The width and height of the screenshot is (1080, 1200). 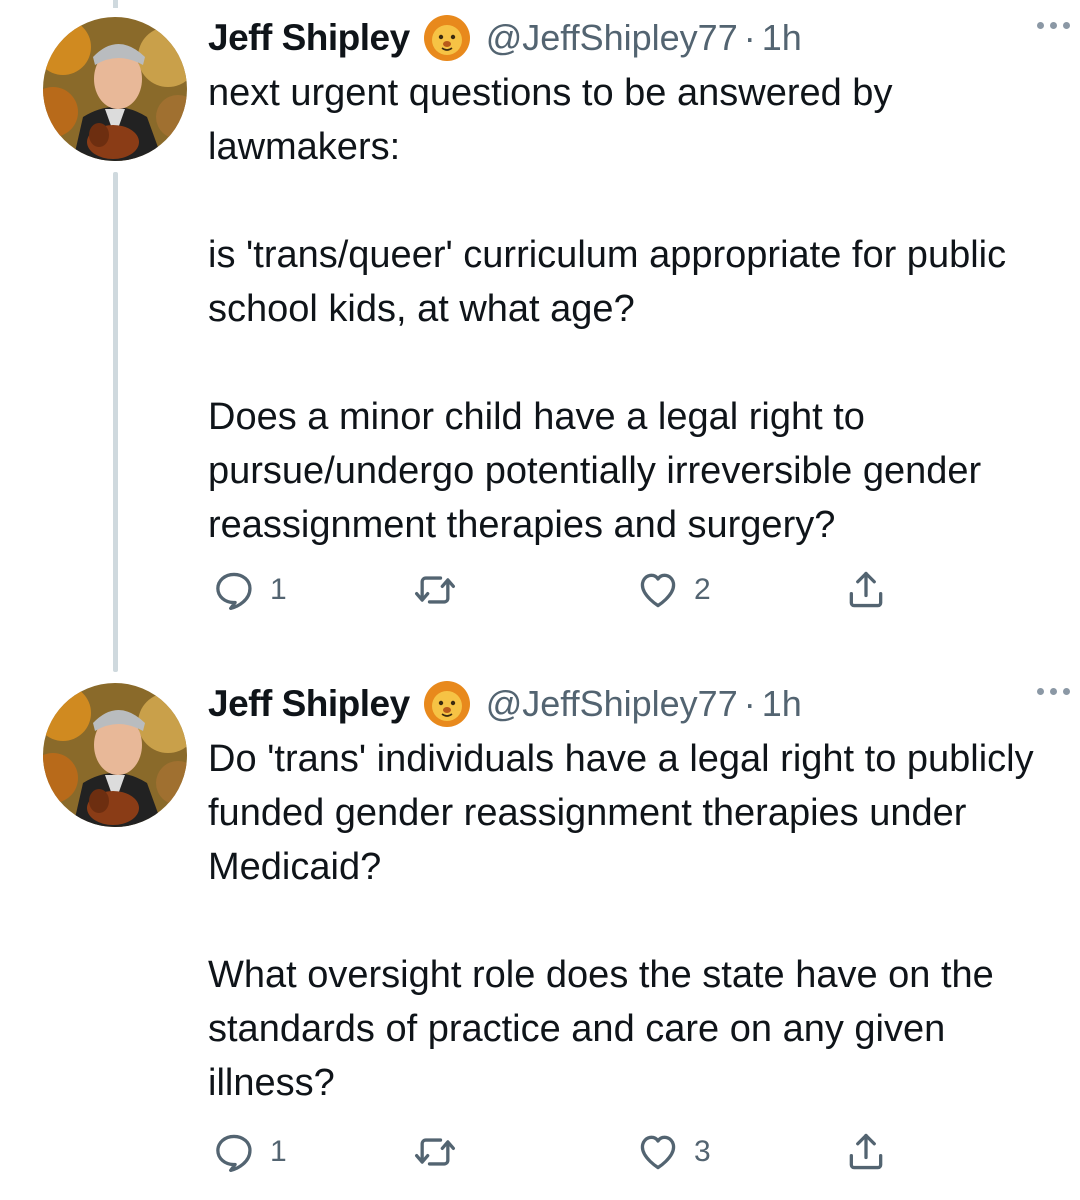 What do you see at coordinates (702, 1151) in the screenshot?
I see `like-count: 3` at bounding box center [702, 1151].